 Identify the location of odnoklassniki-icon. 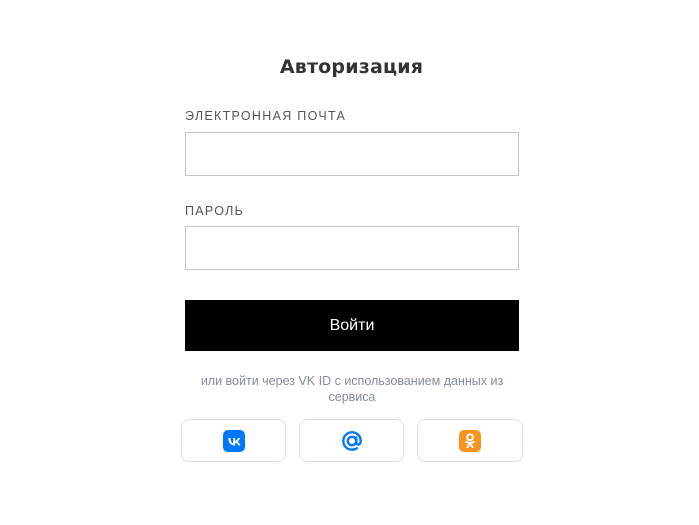
(470, 440).